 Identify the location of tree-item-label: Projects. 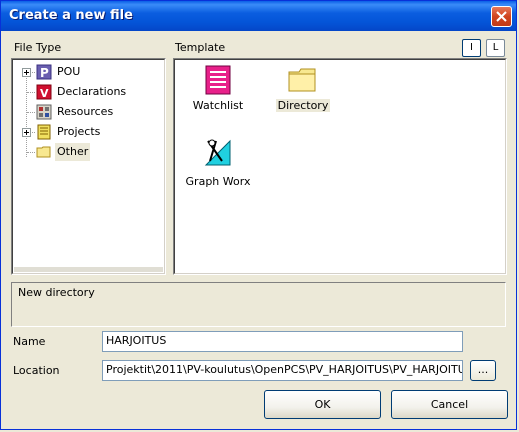
(79, 131).